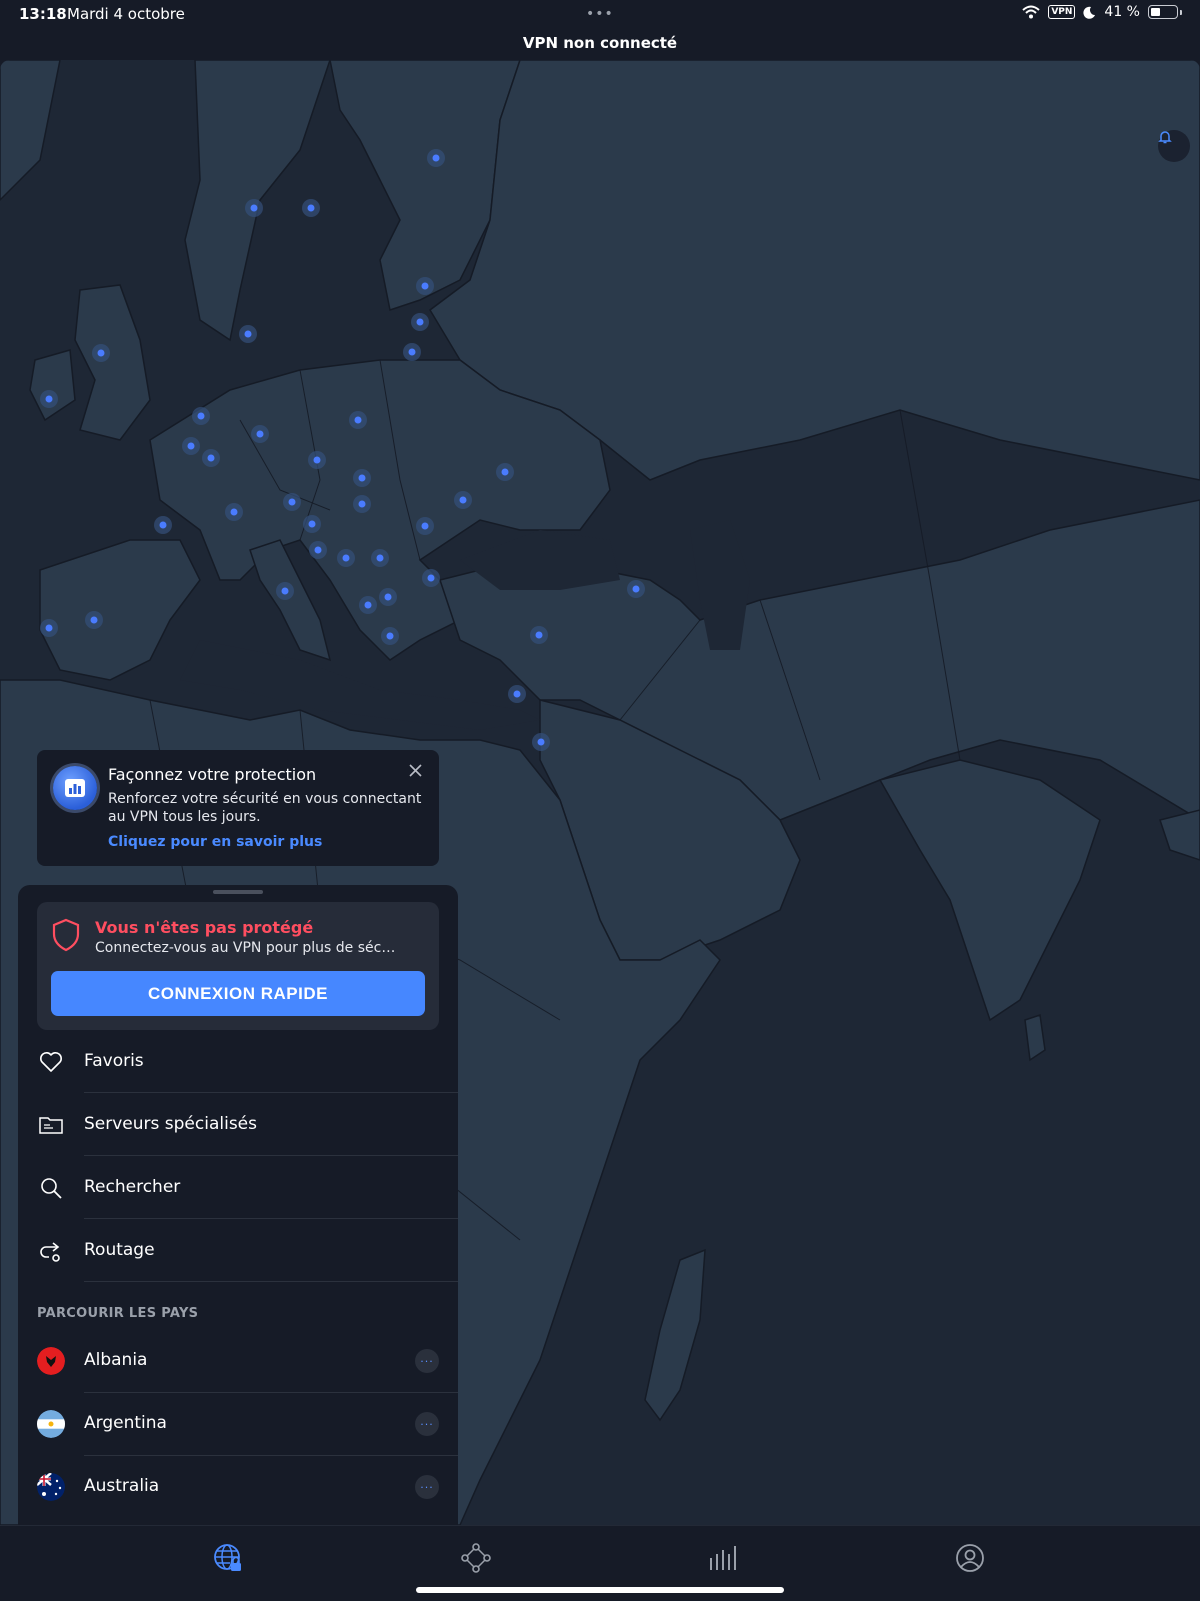 This screenshot has width=1200, height=1601. I want to click on stats-icon, so click(723, 1558).